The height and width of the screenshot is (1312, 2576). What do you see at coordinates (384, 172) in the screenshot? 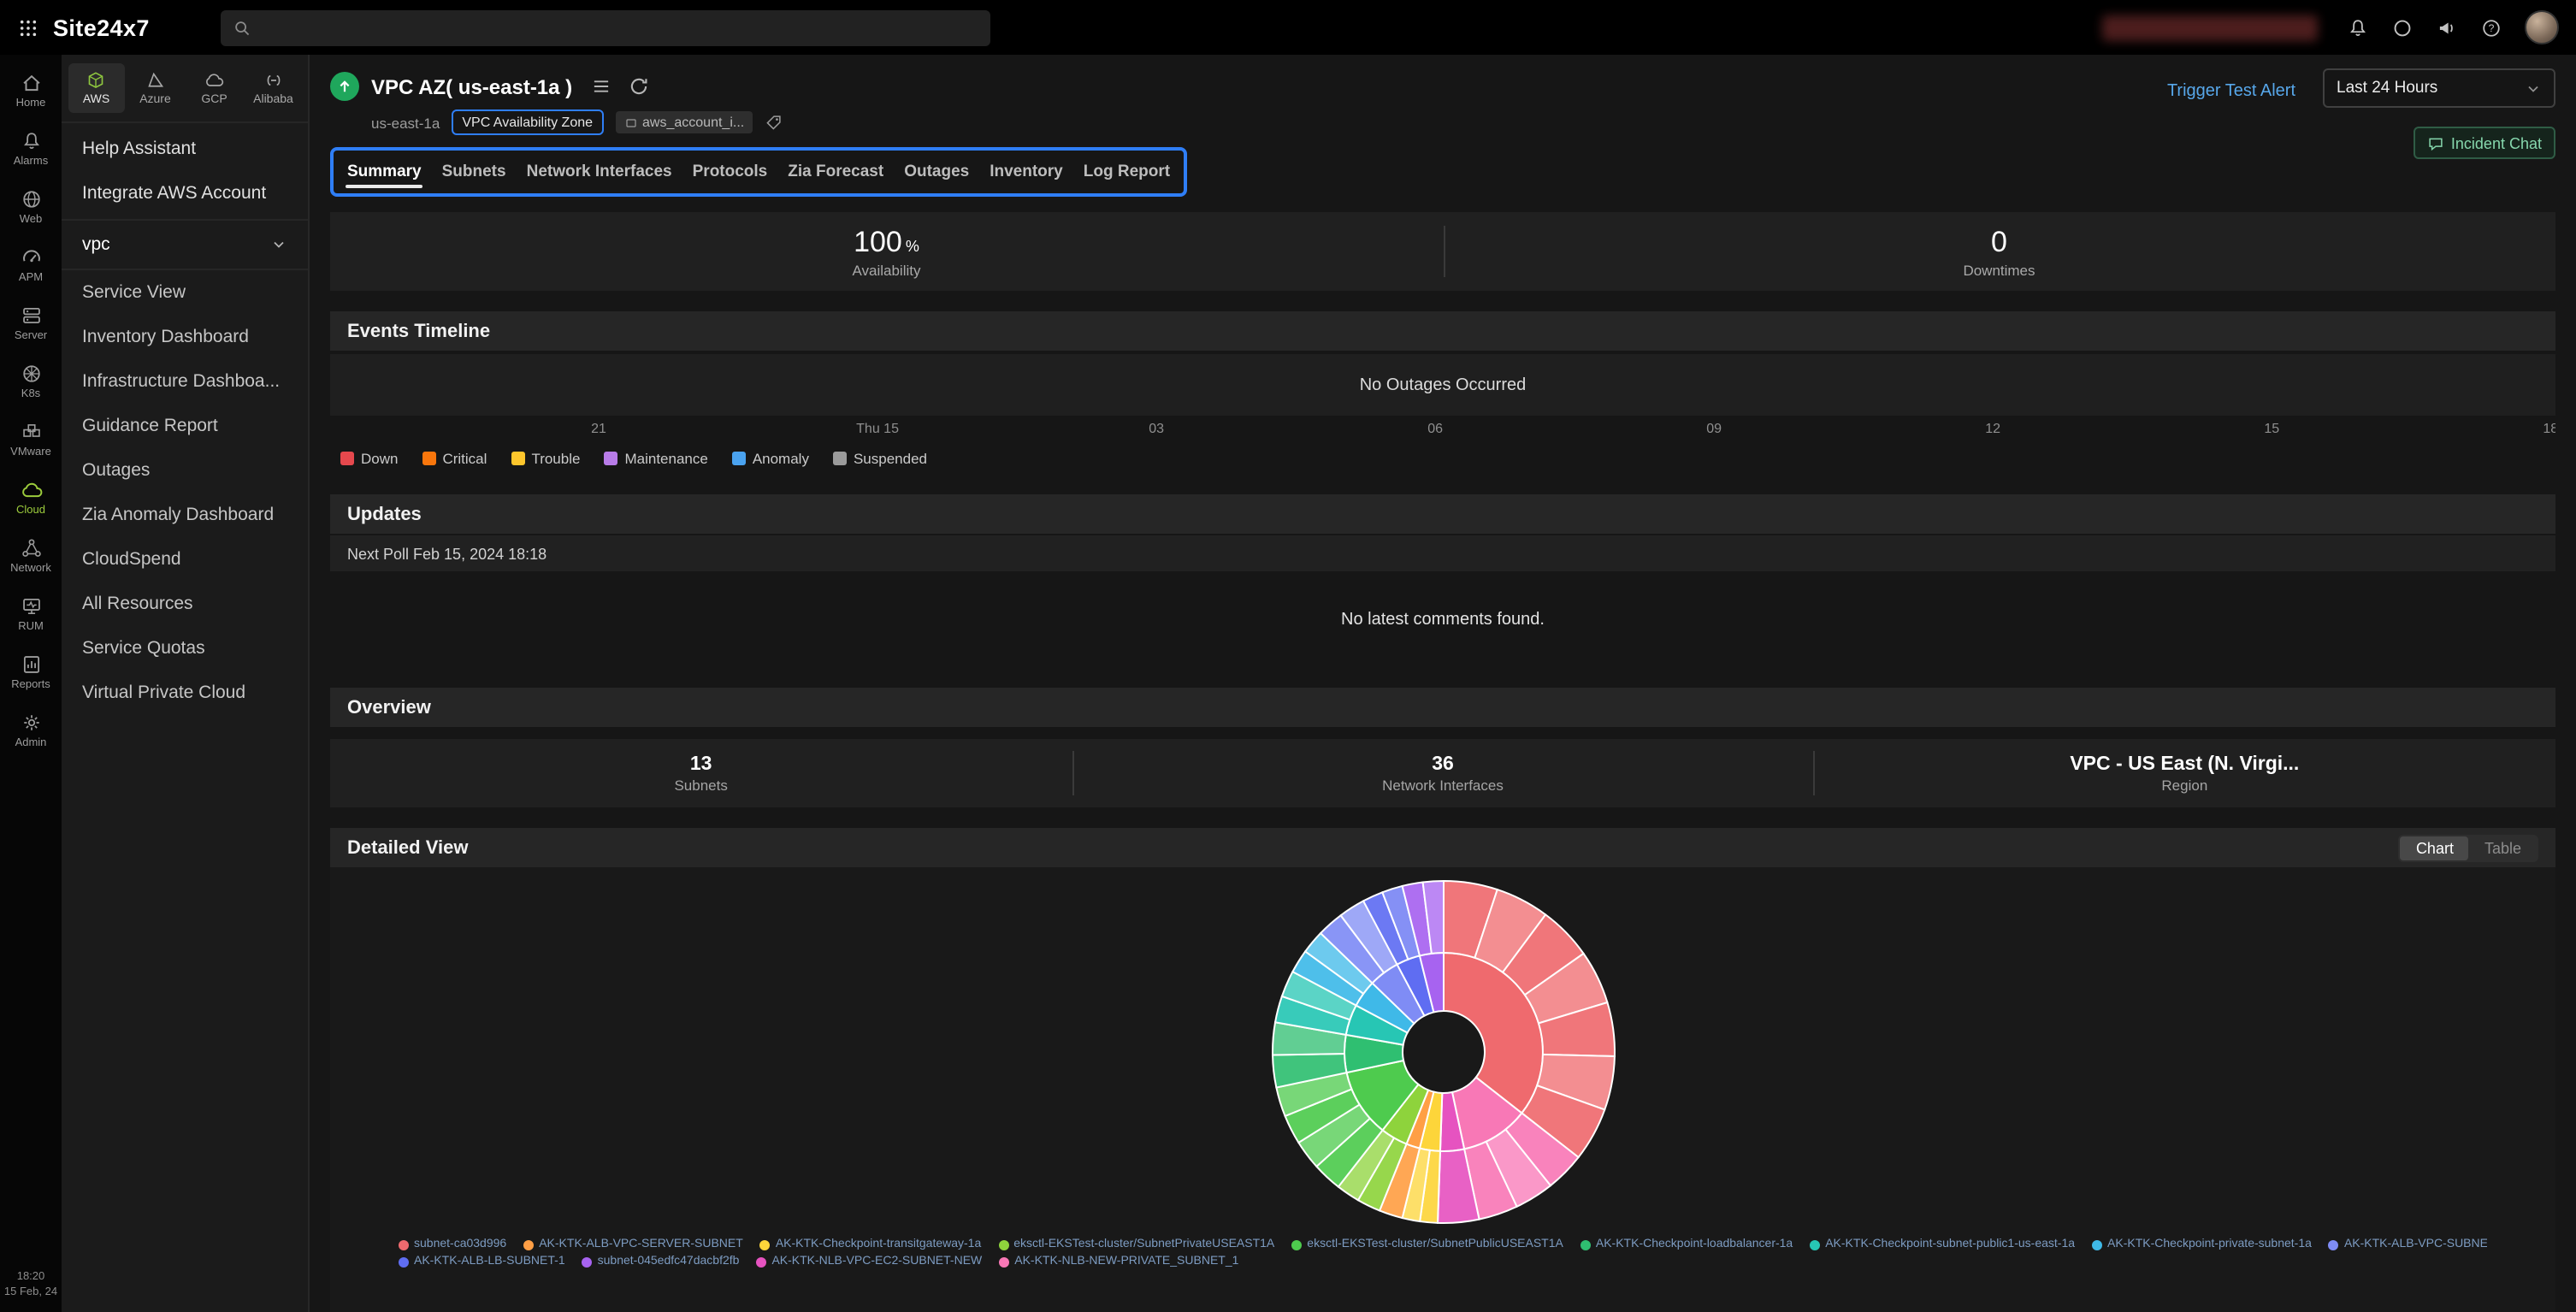
I see `tab-summary: Summary` at bounding box center [384, 172].